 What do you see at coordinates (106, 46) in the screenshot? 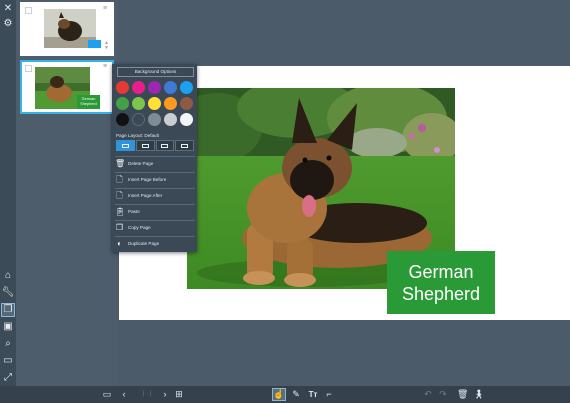
I see `thumbnail-reorder-icon: ▲ ▼` at bounding box center [106, 46].